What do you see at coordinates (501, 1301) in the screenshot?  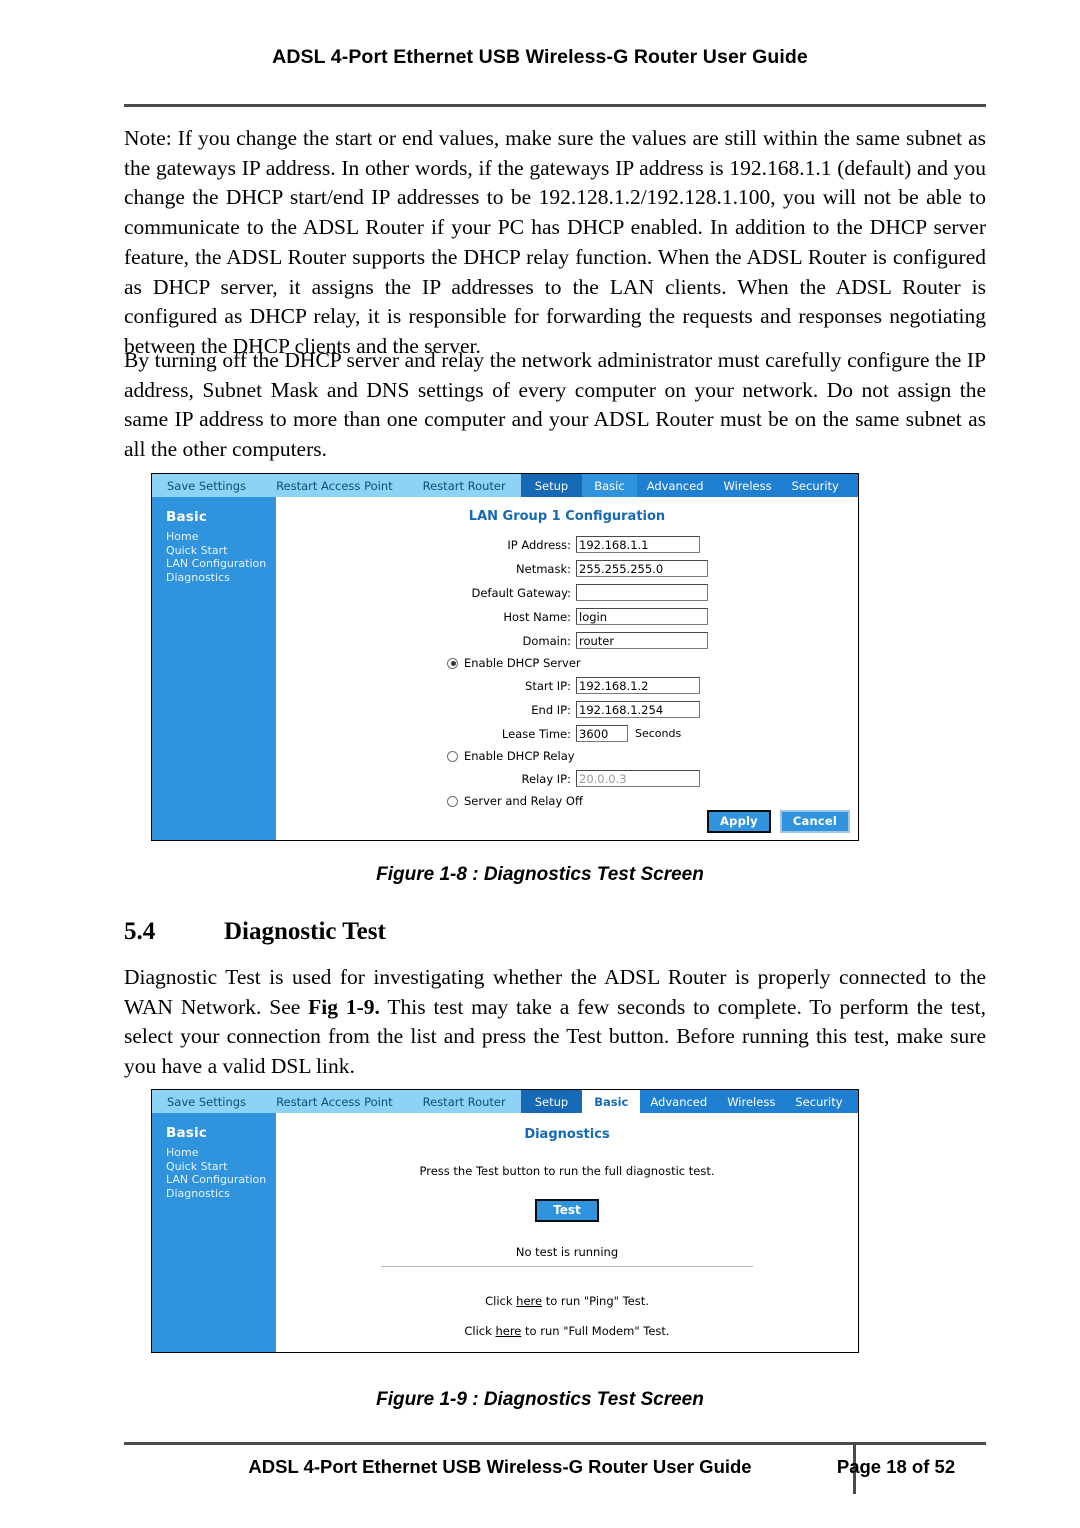 I see `ping-prefix: Click` at bounding box center [501, 1301].